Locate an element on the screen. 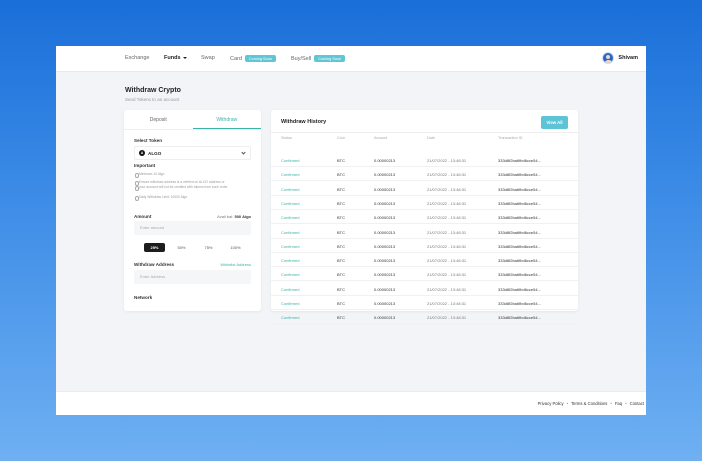 The image size is (702, 461). whitelist-address-link: Whitelist Address is located at coordinates (235, 264).